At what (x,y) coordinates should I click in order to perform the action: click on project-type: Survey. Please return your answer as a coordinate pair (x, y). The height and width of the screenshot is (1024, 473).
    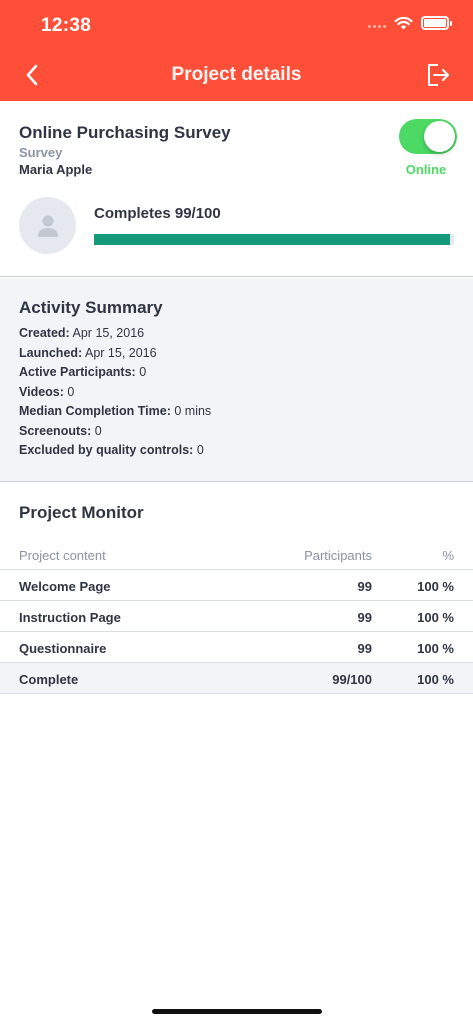
    Looking at the image, I should click on (41, 152).